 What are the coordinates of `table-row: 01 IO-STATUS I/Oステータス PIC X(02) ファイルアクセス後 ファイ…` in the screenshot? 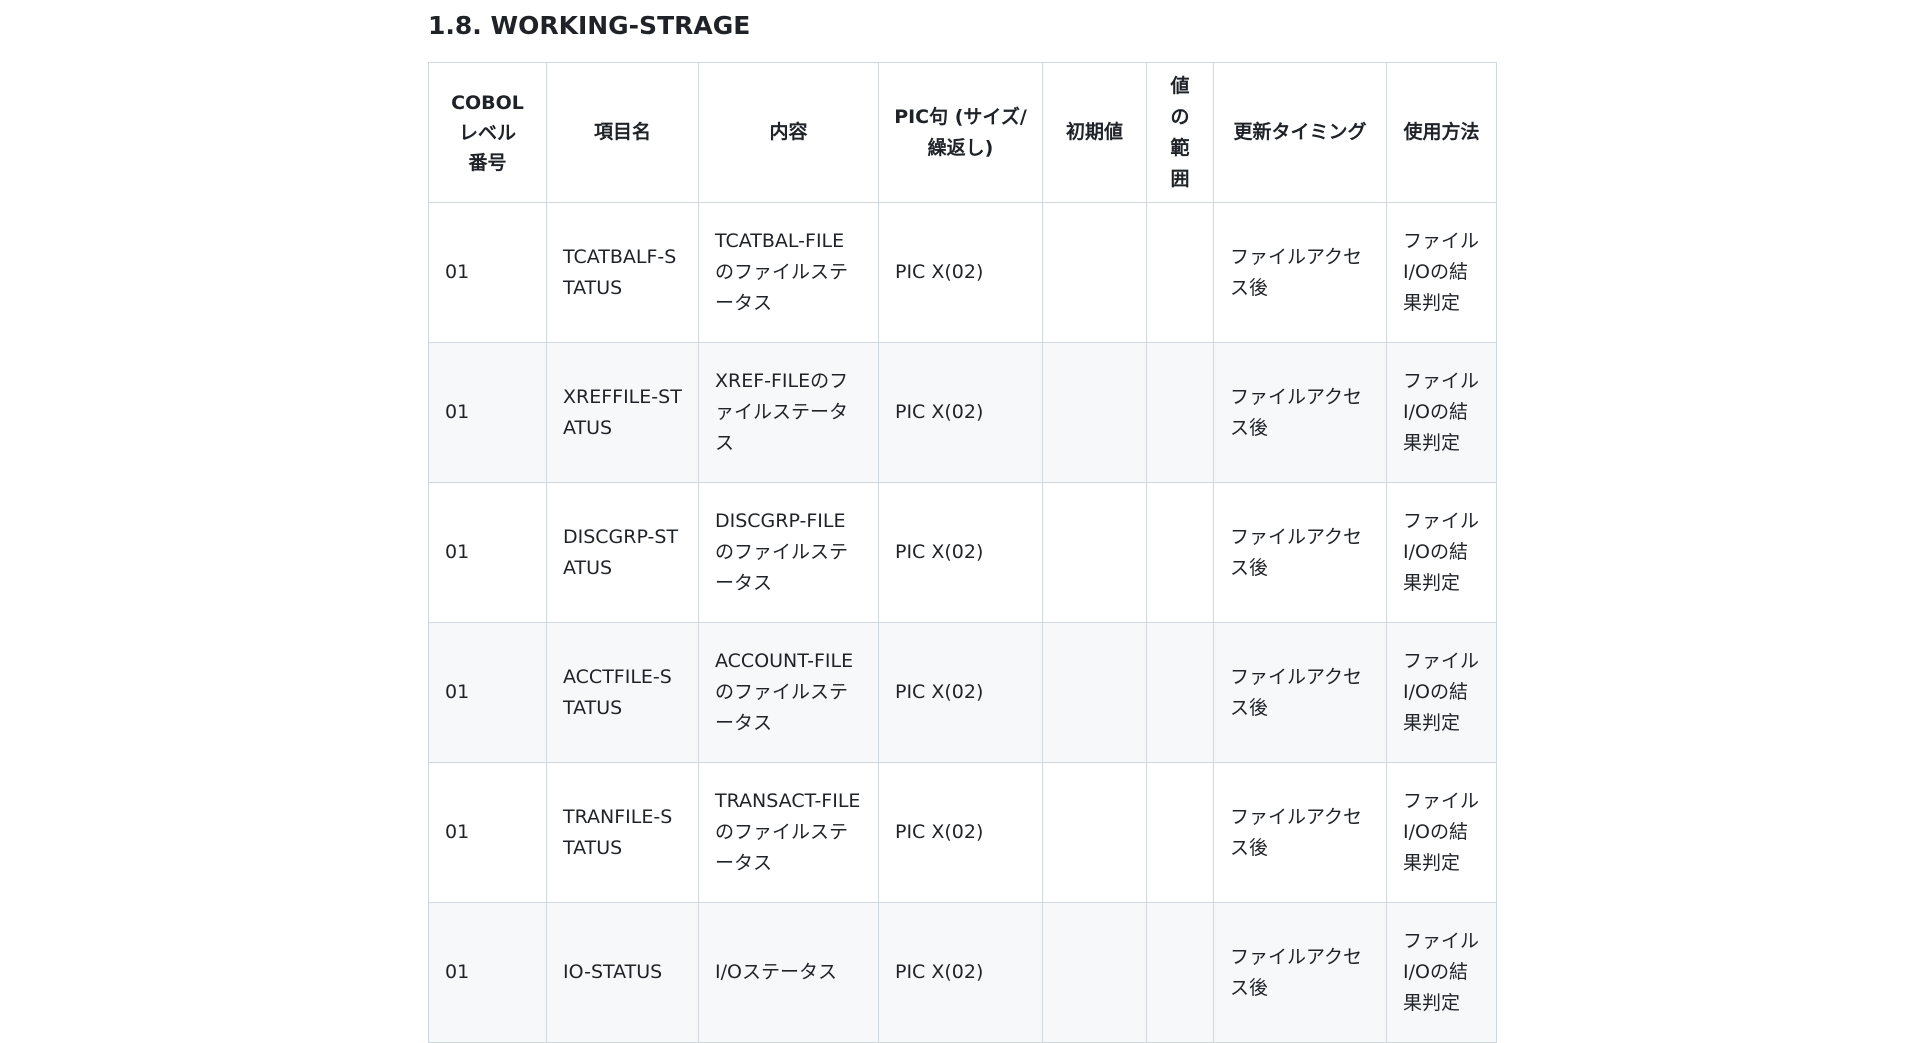 It's located at (962, 972).